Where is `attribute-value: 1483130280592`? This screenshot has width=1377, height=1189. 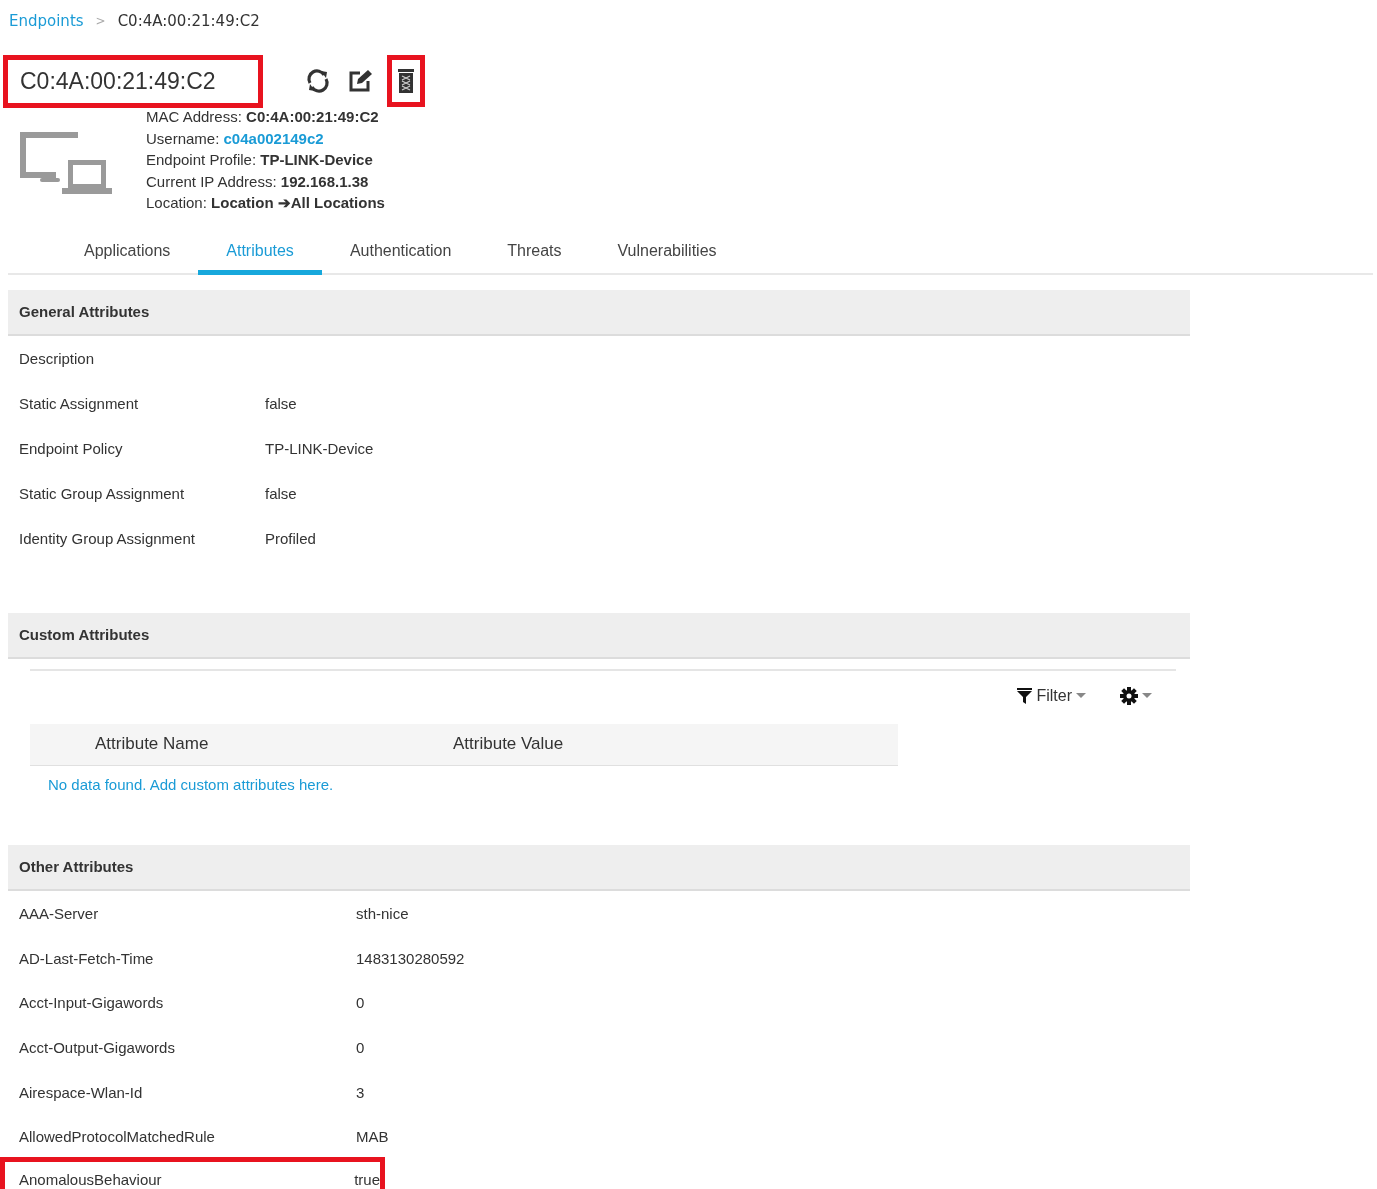
attribute-value: 1483130280592 is located at coordinates (410, 958).